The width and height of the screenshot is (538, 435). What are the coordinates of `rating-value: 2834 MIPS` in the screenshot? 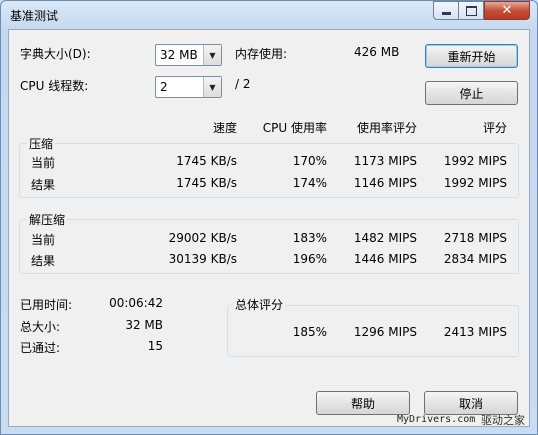 It's located at (475, 259).